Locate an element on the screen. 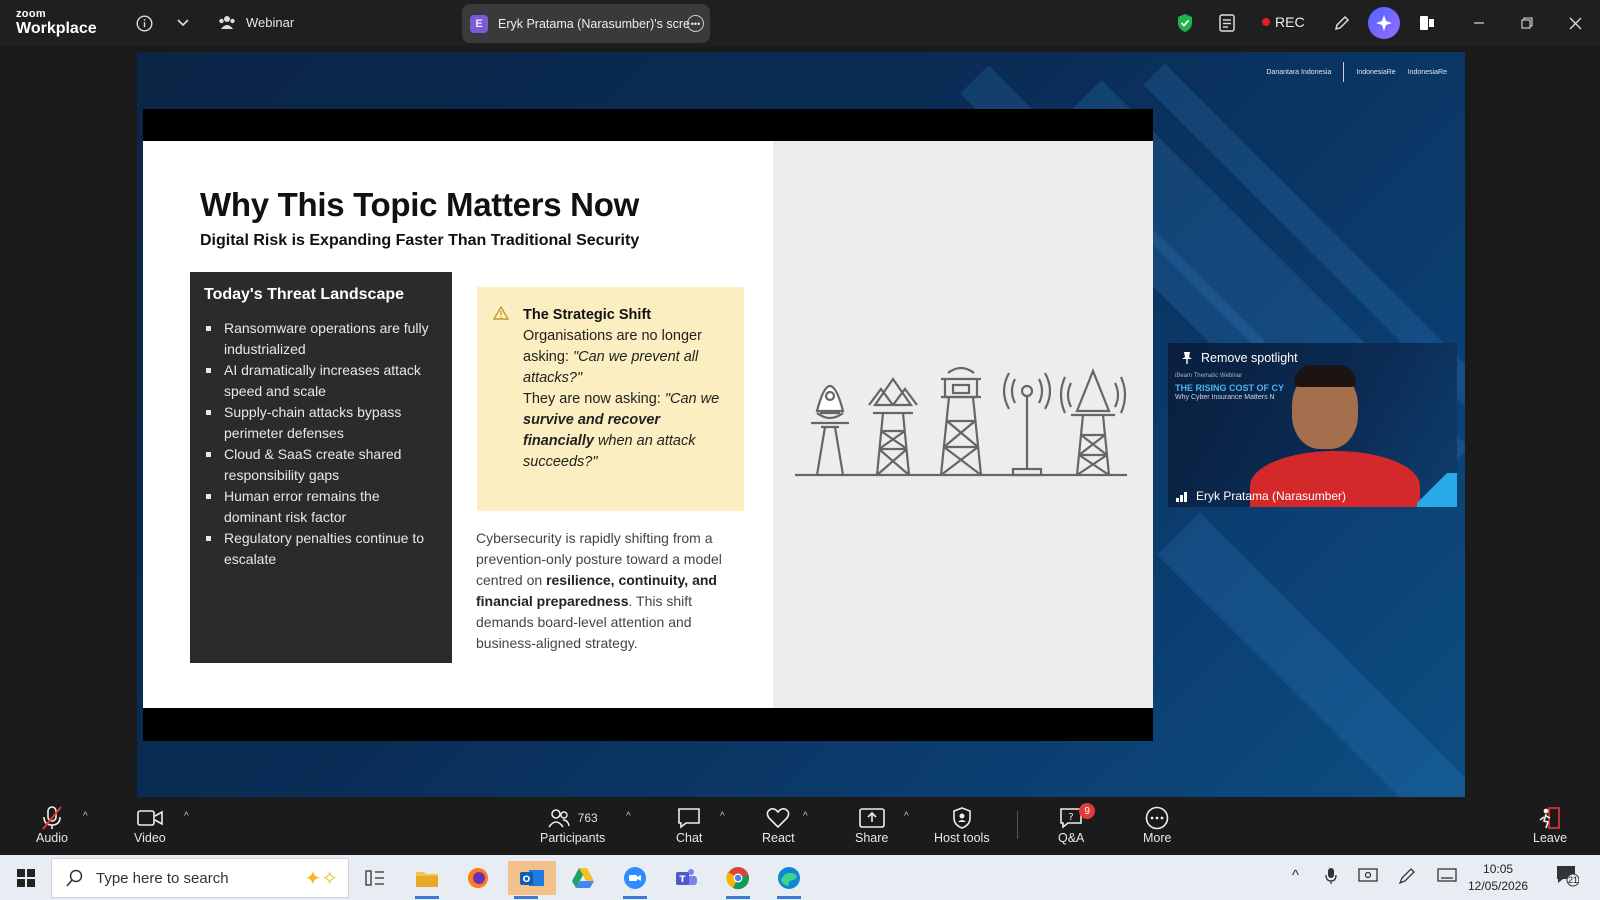 Image resolution: width=1600 pixels, height=900 pixels. svg-text: T is located at coordinates (682, 880).